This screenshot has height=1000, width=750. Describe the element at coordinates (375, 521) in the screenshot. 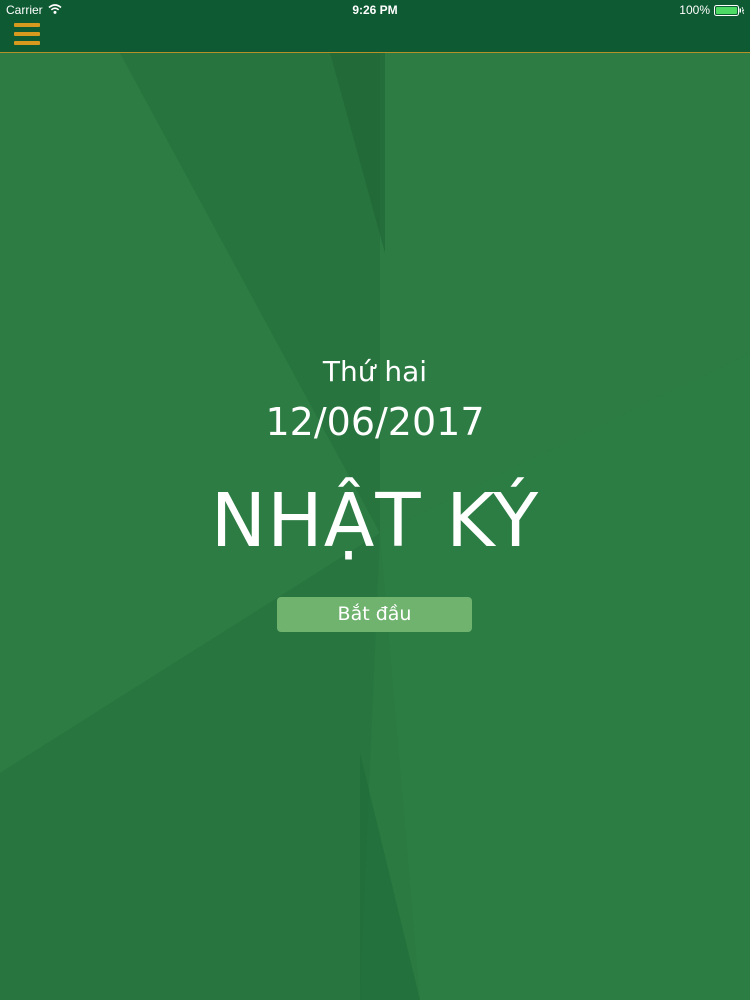

I see `page-title: NHẬT KÝ` at that location.